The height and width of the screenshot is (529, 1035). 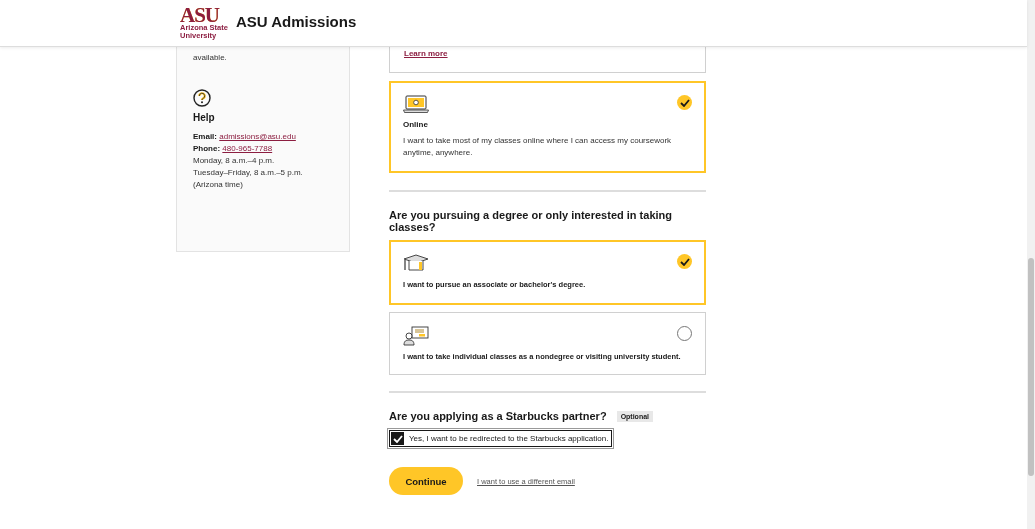 I want to click on checkbox, so click(x=397, y=438).